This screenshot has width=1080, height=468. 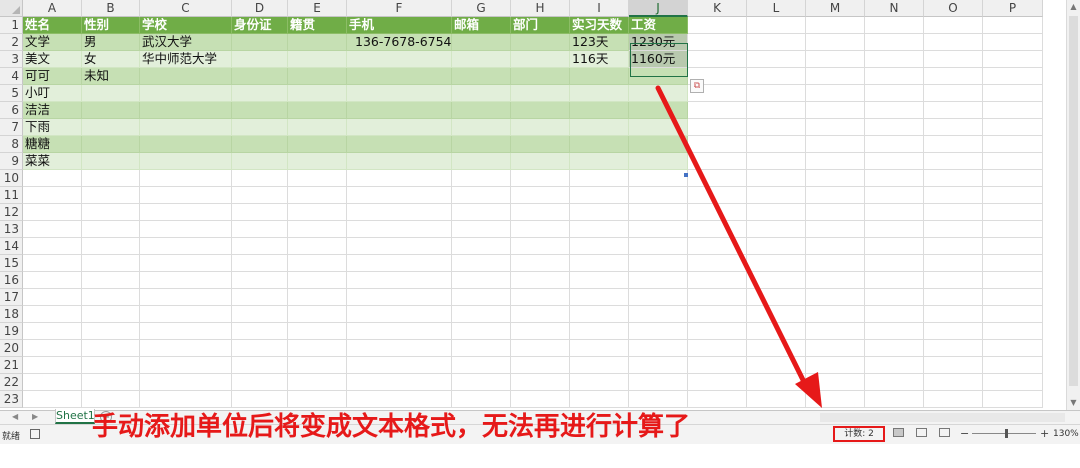 What do you see at coordinates (658, 42) in the screenshot?
I see `table-cell: 1230元` at bounding box center [658, 42].